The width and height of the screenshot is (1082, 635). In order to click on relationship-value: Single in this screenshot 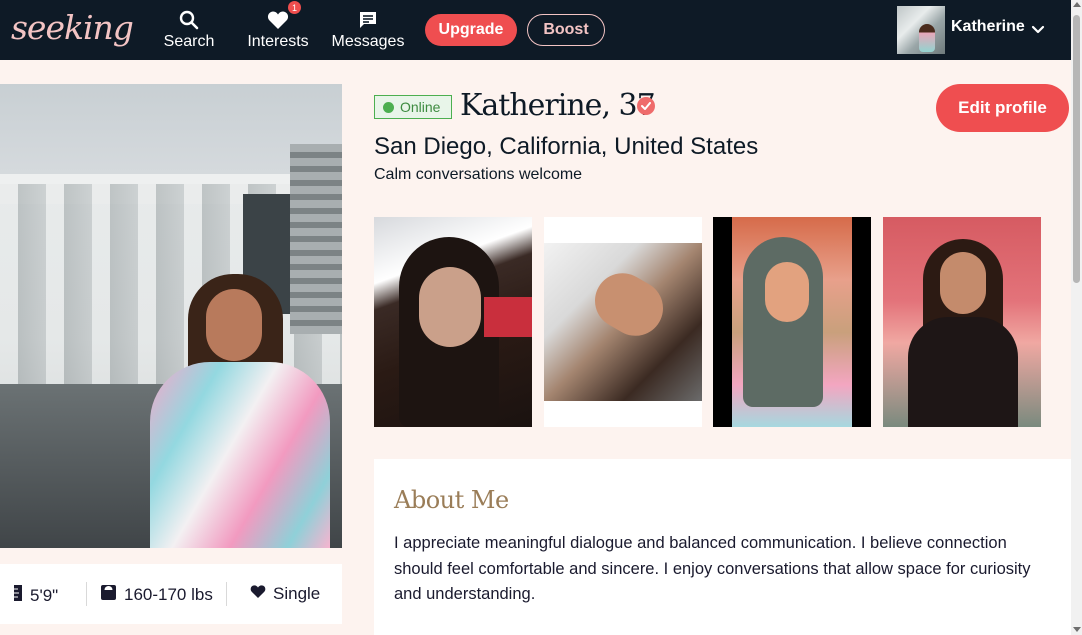, I will do `click(297, 593)`.